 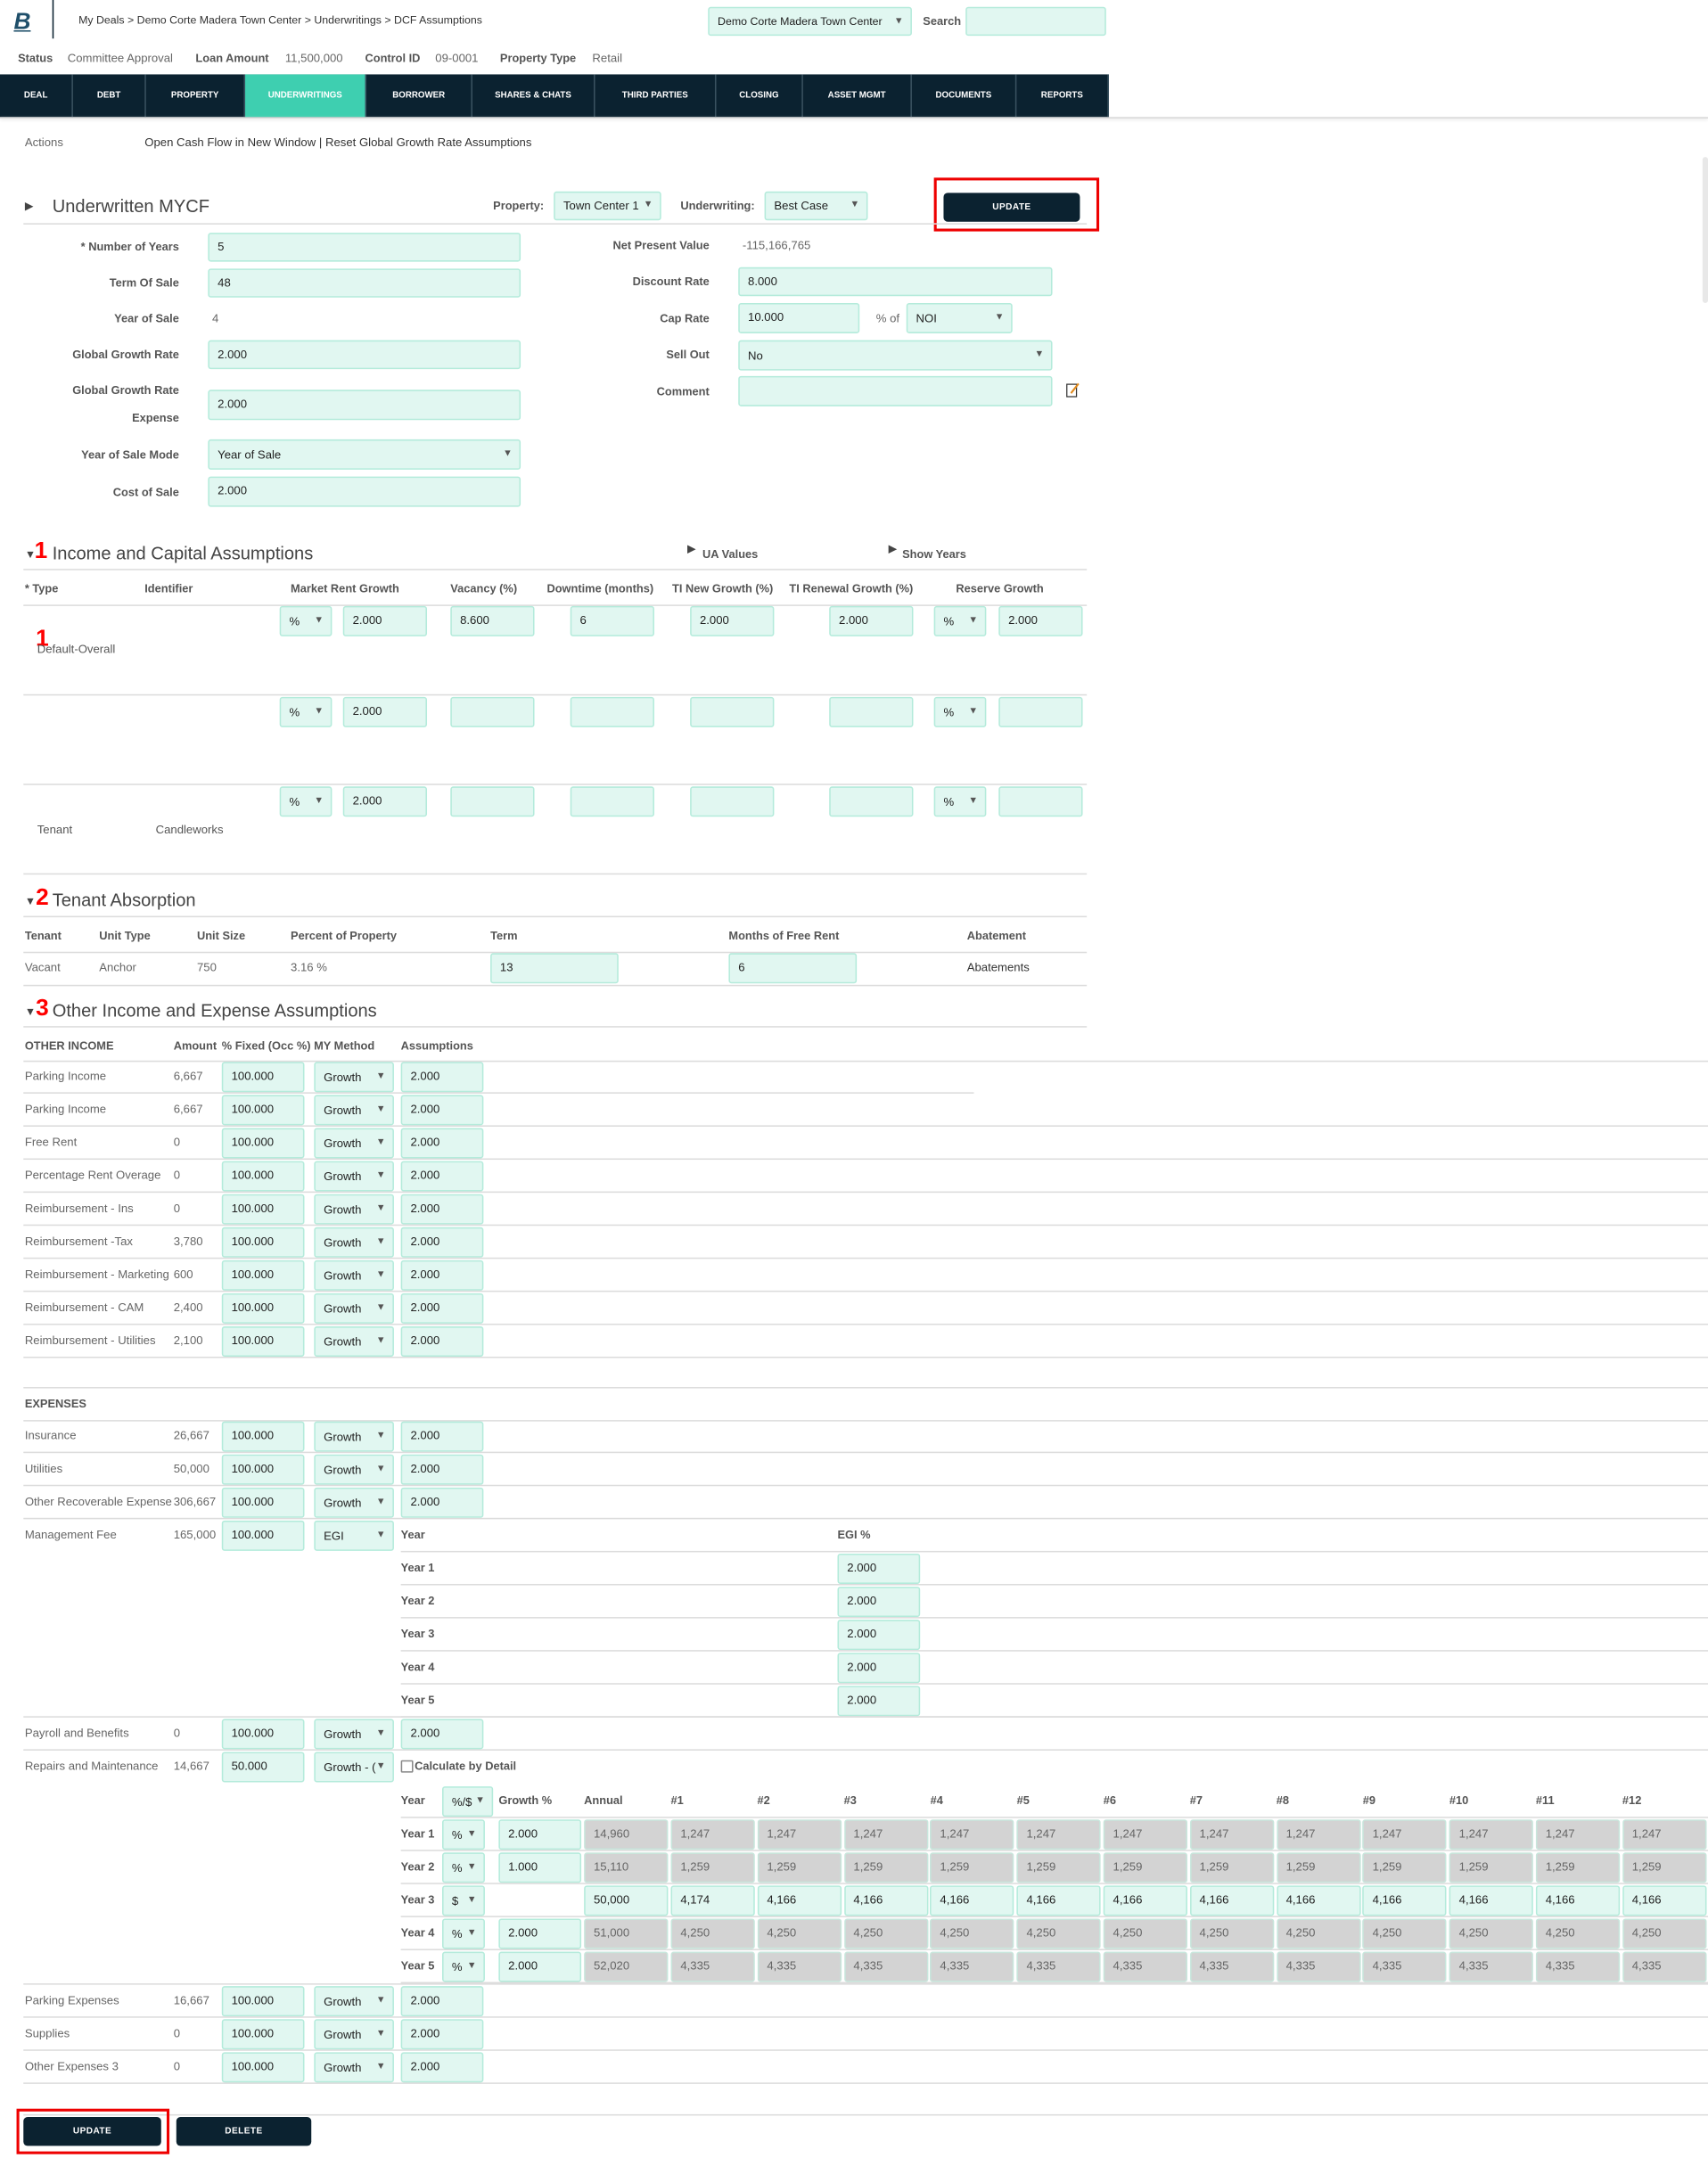 What do you see at coordinates (793, 969) in the screenshot?
I see `free-rent-months-input: 6` at bounding box center [793, 969].